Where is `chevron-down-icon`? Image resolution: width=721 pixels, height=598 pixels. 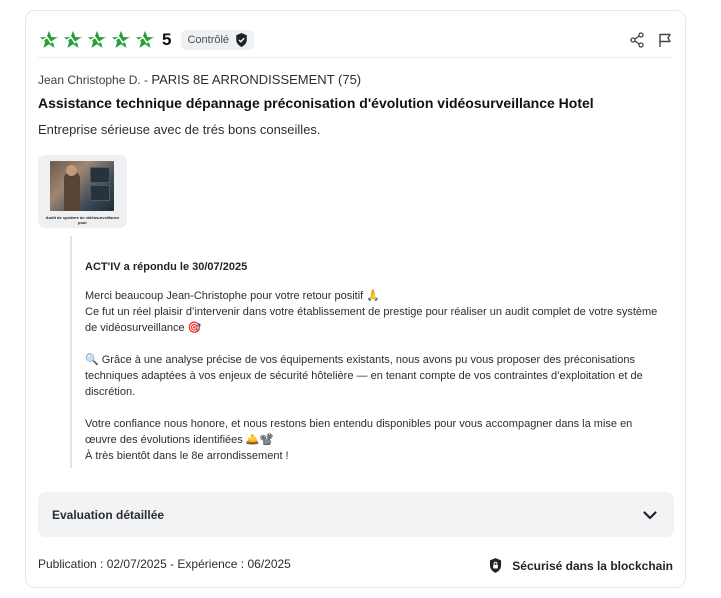
chevron-down-icon is located at coordinates (650, 514).